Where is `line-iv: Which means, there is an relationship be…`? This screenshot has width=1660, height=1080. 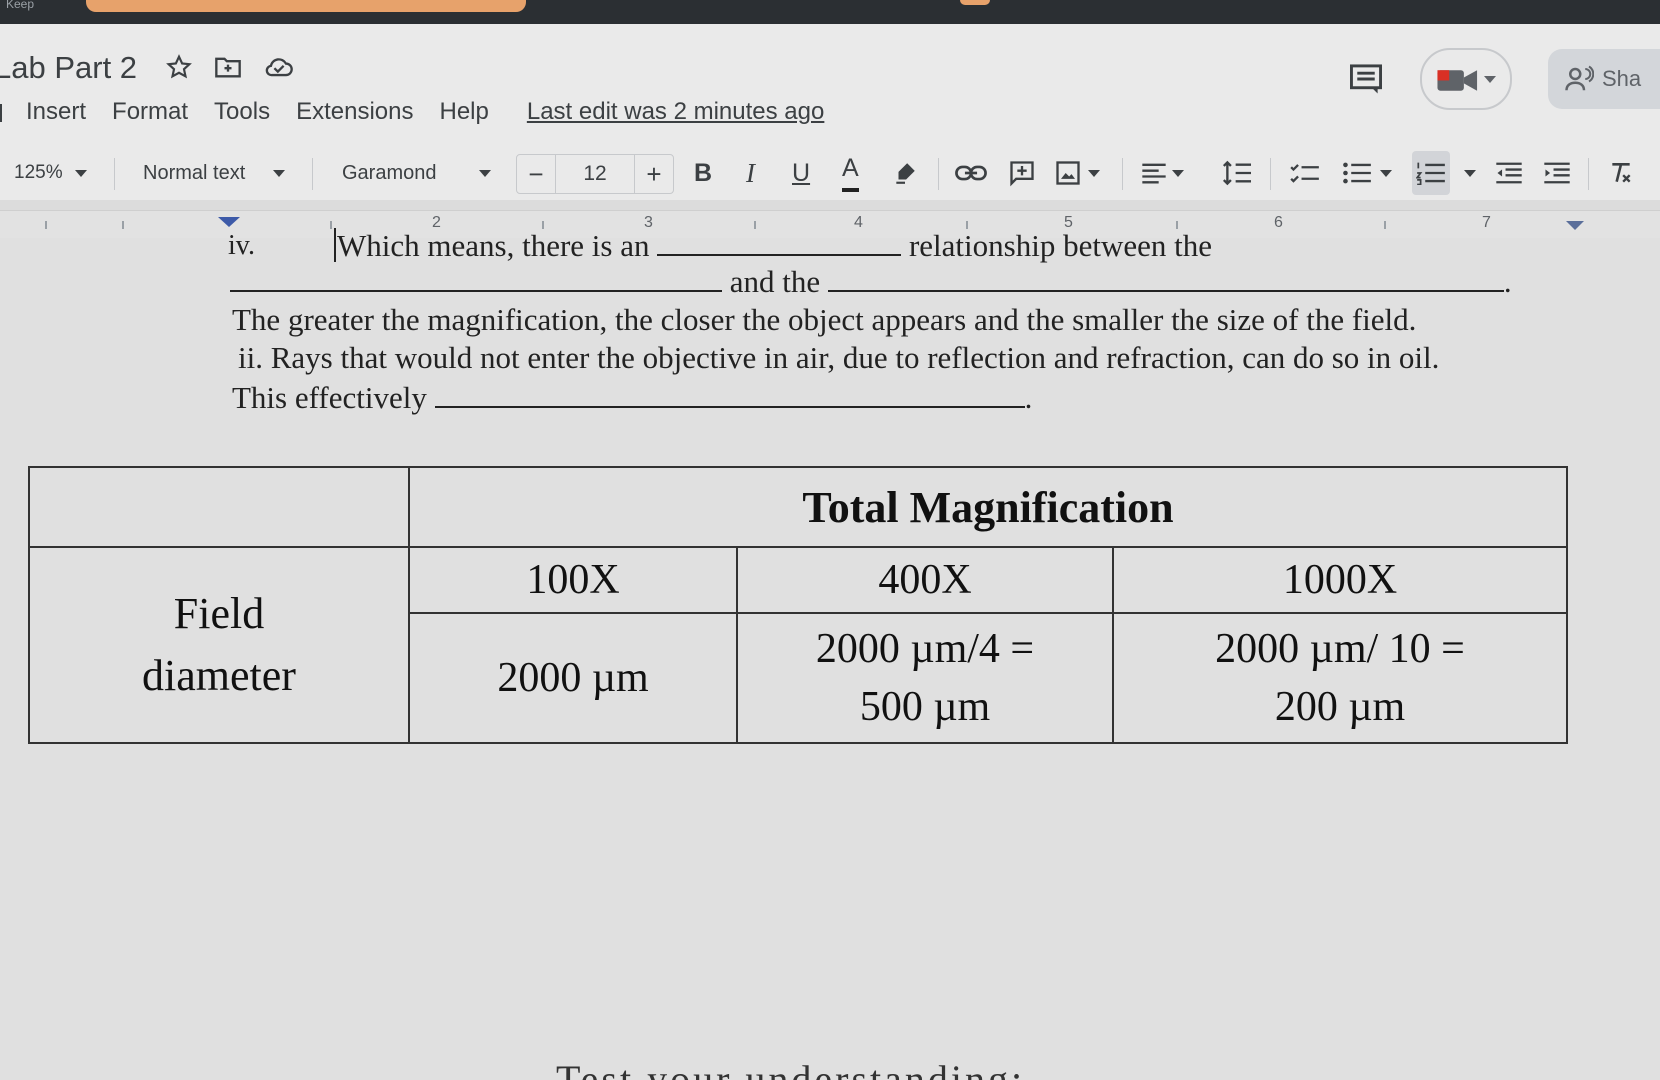
line-iv: Which means, there is an relationship be… is located at coordinates (773, 246).